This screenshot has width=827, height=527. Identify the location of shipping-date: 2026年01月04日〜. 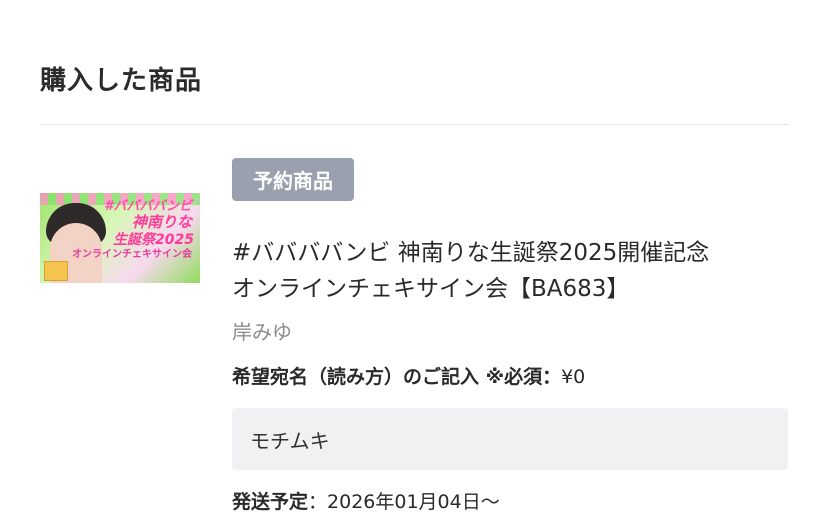
(413, 502).